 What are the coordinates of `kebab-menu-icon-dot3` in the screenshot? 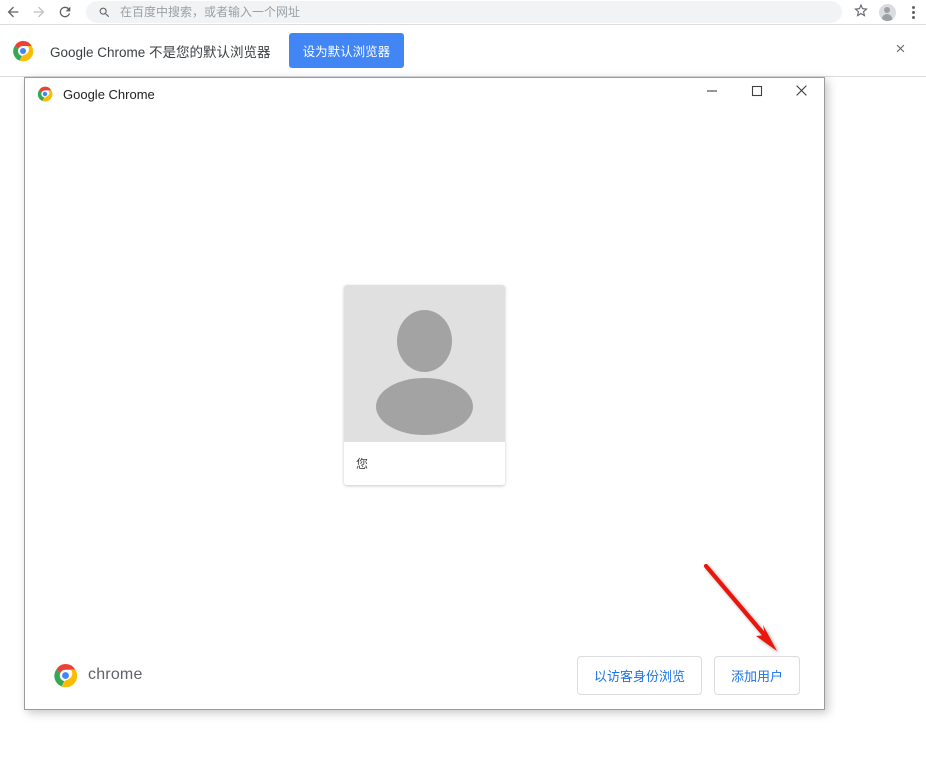 It's located at (913, 17).